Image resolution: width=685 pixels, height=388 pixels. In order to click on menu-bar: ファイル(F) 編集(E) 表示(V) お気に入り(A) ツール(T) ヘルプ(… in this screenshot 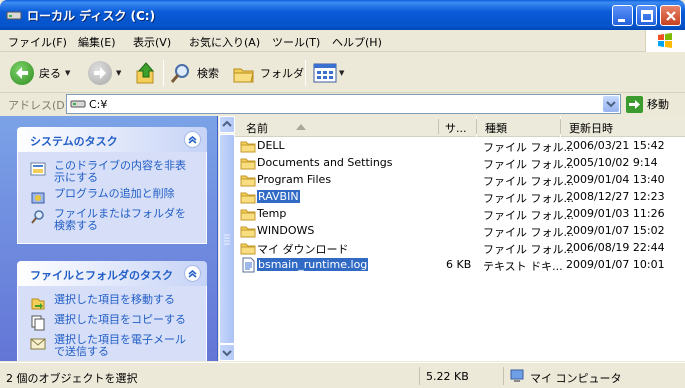, I will do `click(342, 41)`.